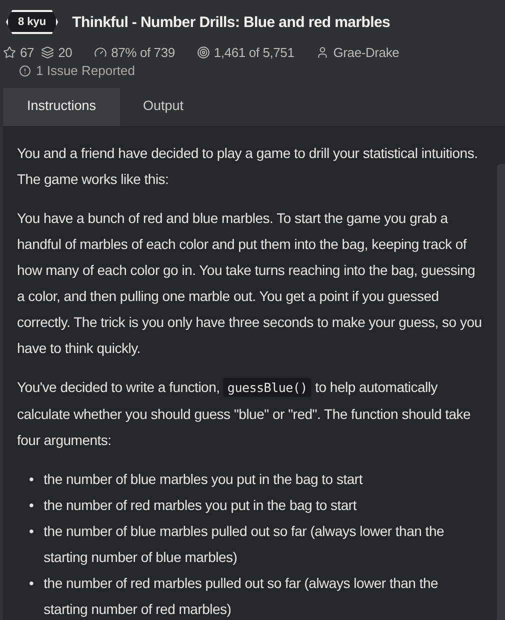 This screenshot has height=620, width=505. What do you see at coordinates (9, 52) in the screenshot?
I see `star-icon` at bounding box center [9, 52].